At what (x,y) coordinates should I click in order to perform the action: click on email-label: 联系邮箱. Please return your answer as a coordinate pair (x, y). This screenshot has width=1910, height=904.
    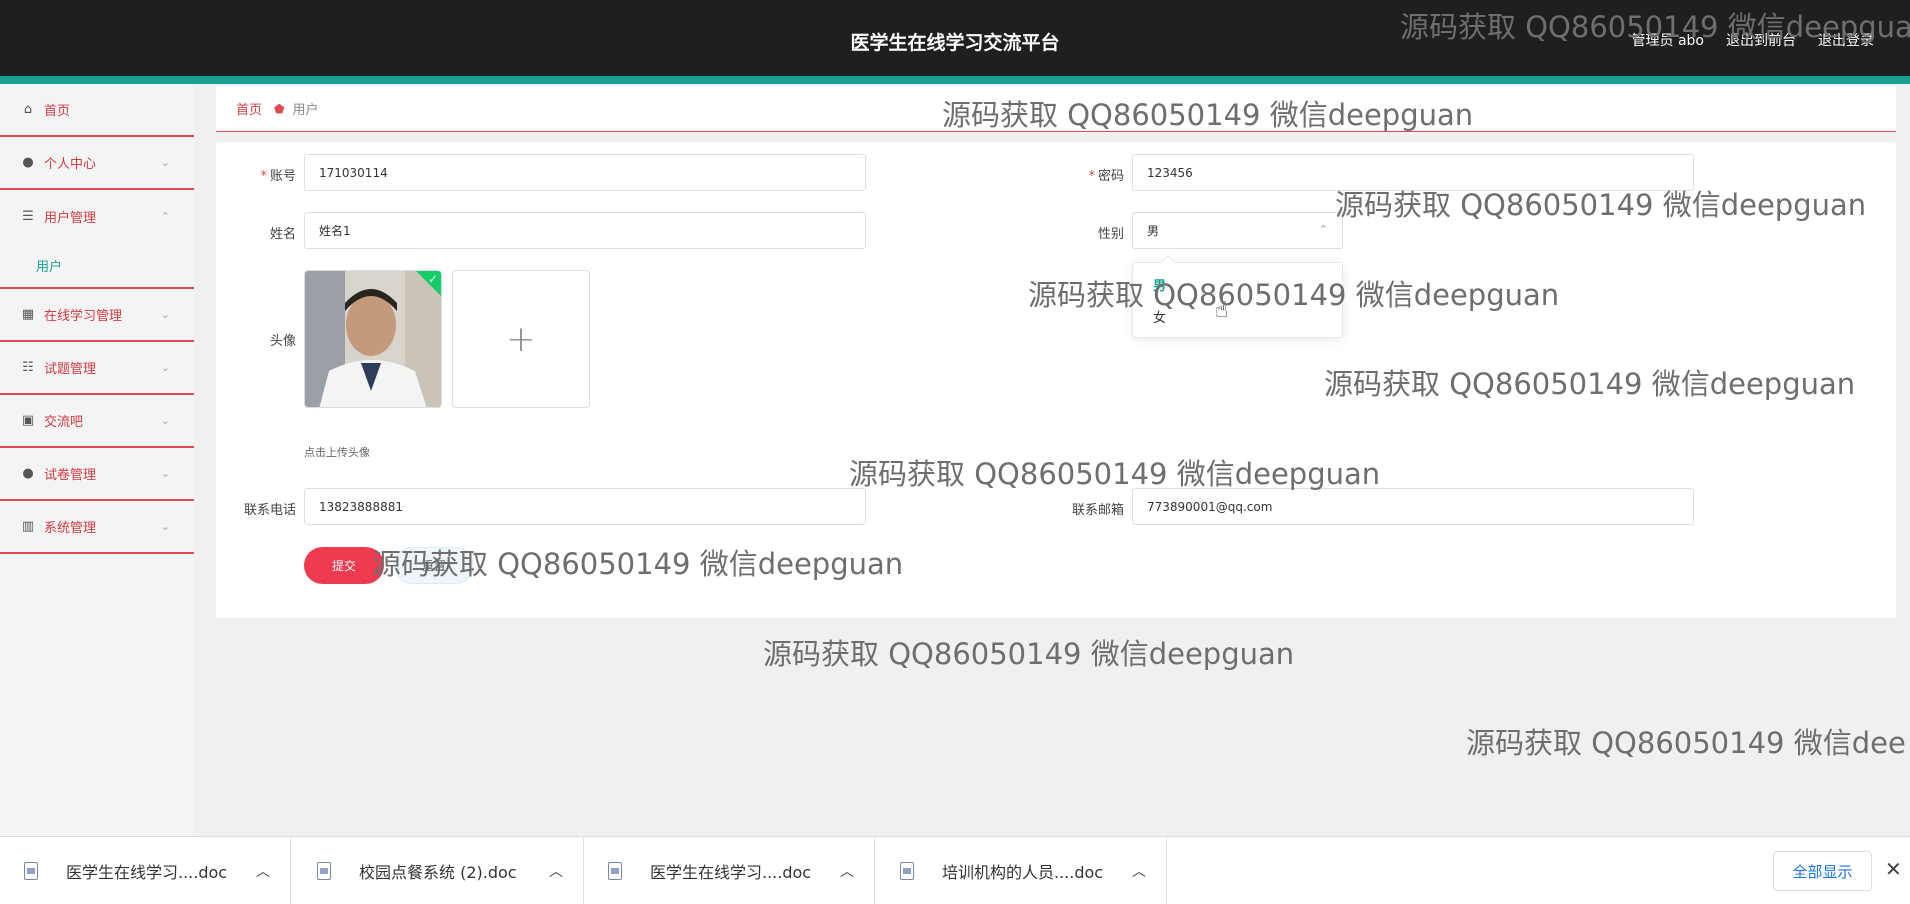
    Looking at the image, I should click on (1097, 510).